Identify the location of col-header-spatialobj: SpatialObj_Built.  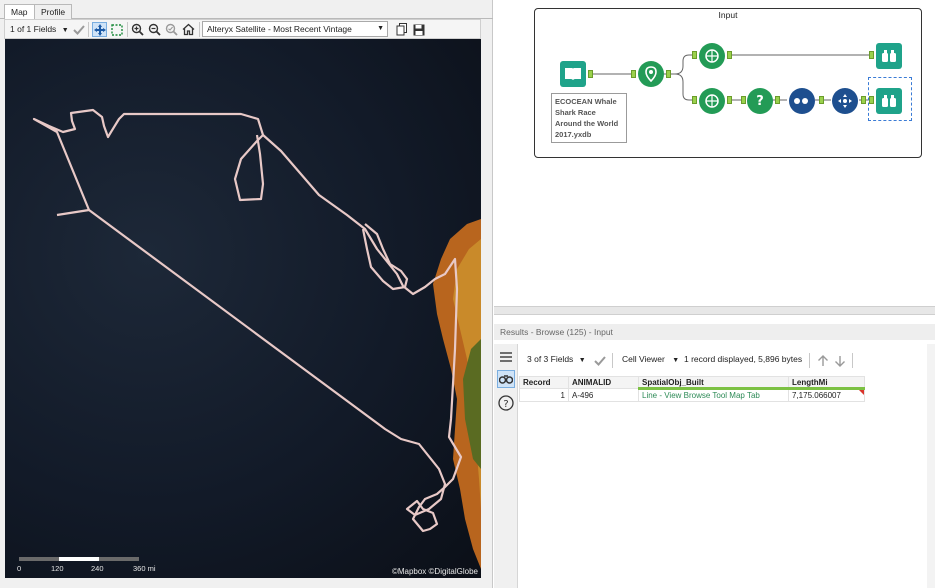
(713, 383).